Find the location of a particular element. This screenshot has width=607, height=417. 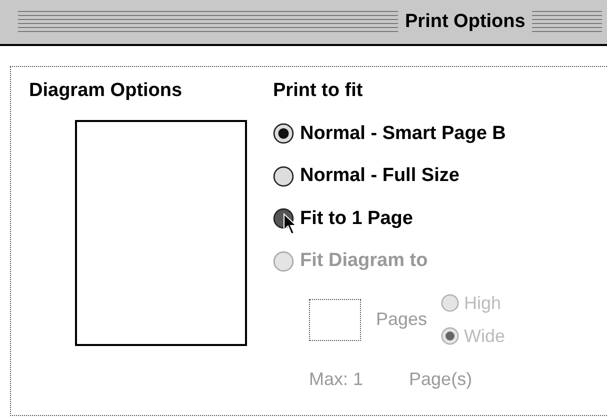

section-label: Print to fit is located at coordinates (318, 91).